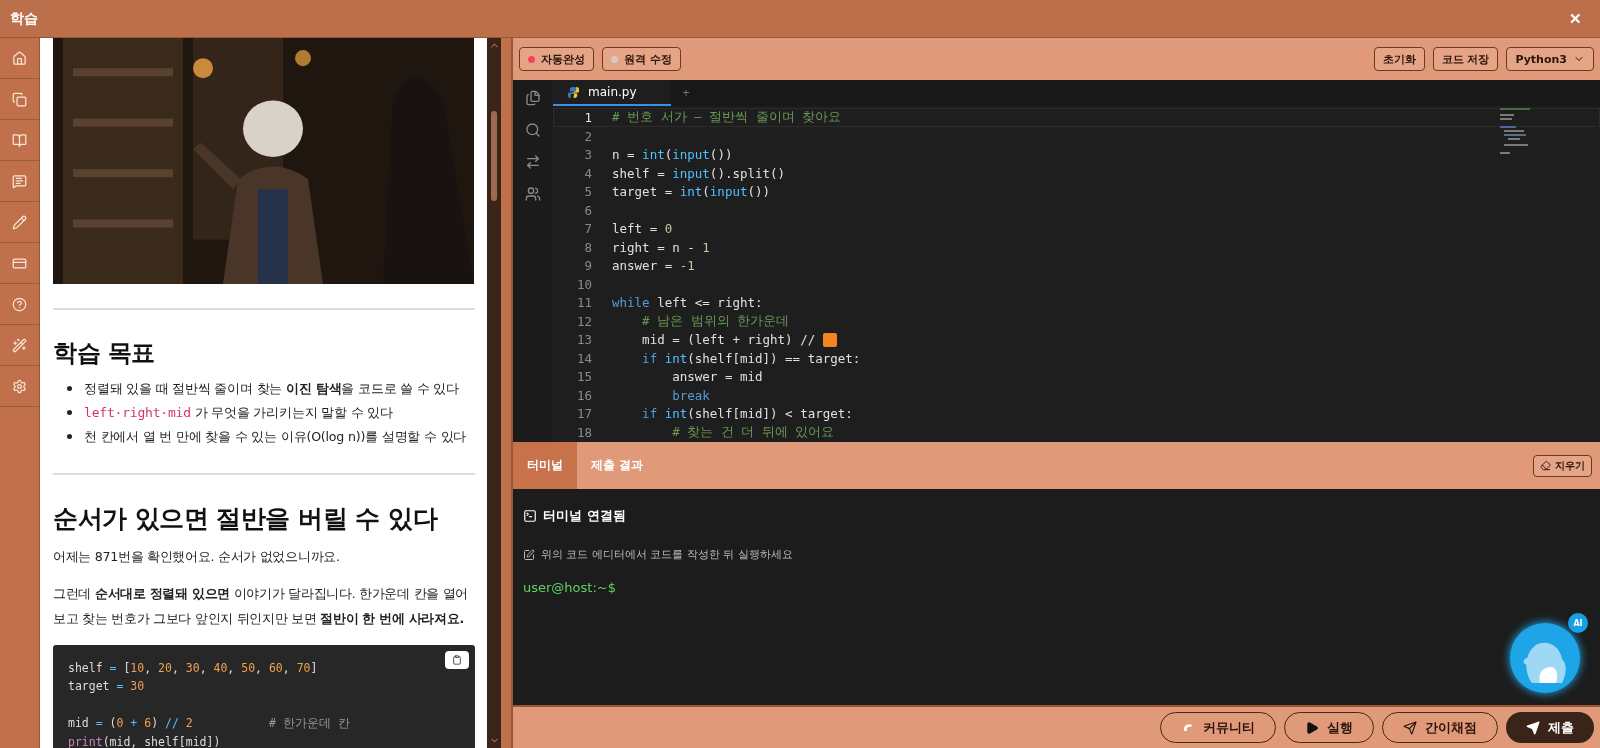 The height and width of the screenshot is (748, 1600). I want to click on card-icon, so click(19, 263).